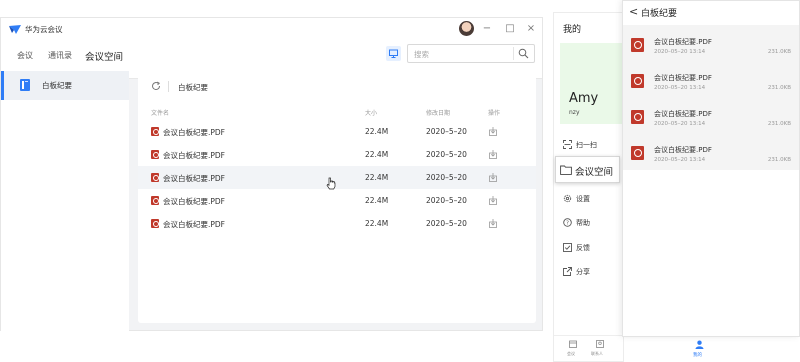  What do you see at coordinates (584, 98) in the screenshot?
I see `profile-name: Amy` at bounding box center [584, 98].